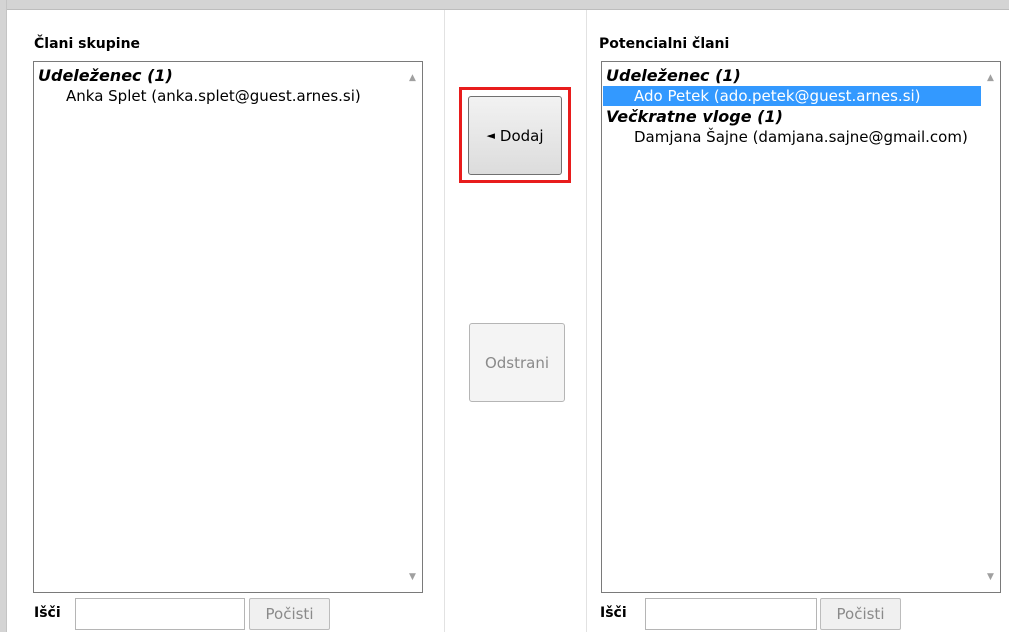  I want to click on remove-button: Odstrani, so click(517, 362).